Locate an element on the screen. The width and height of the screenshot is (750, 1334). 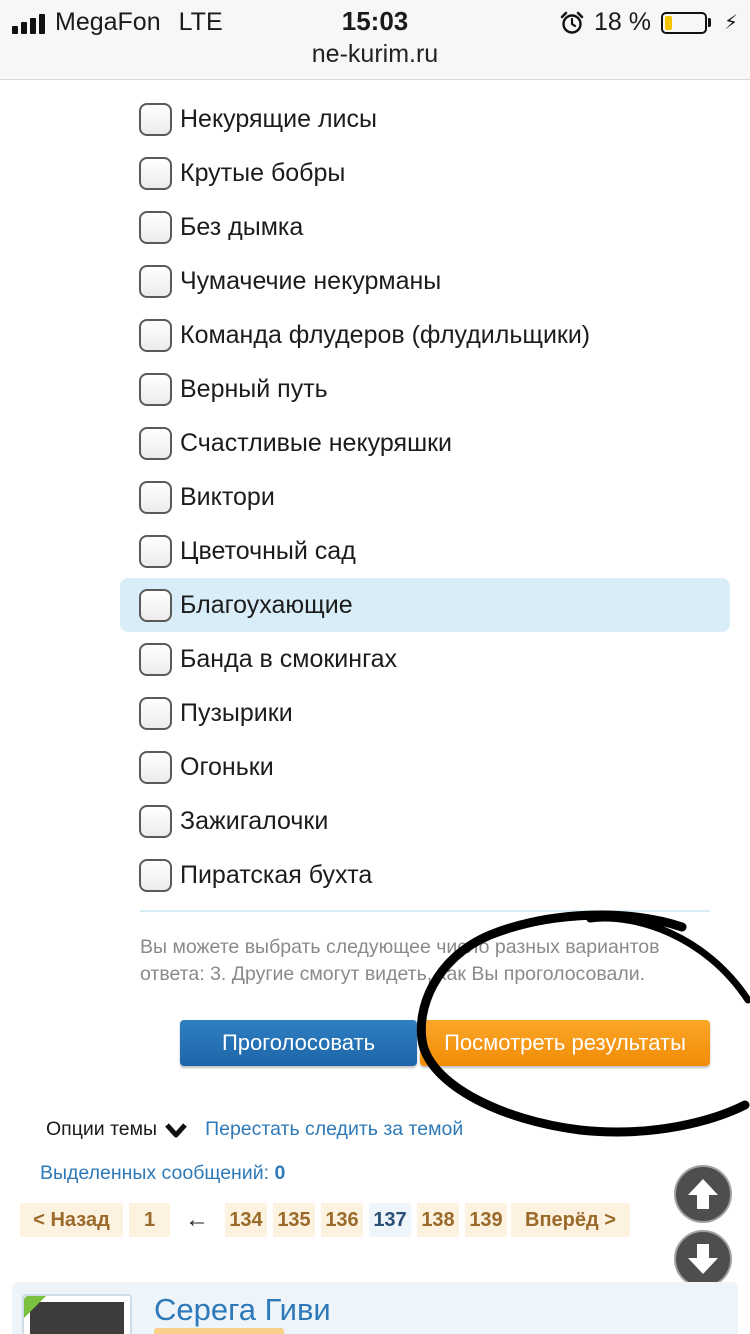
poll-option: Верный путь is located at coordinates (425, 389).